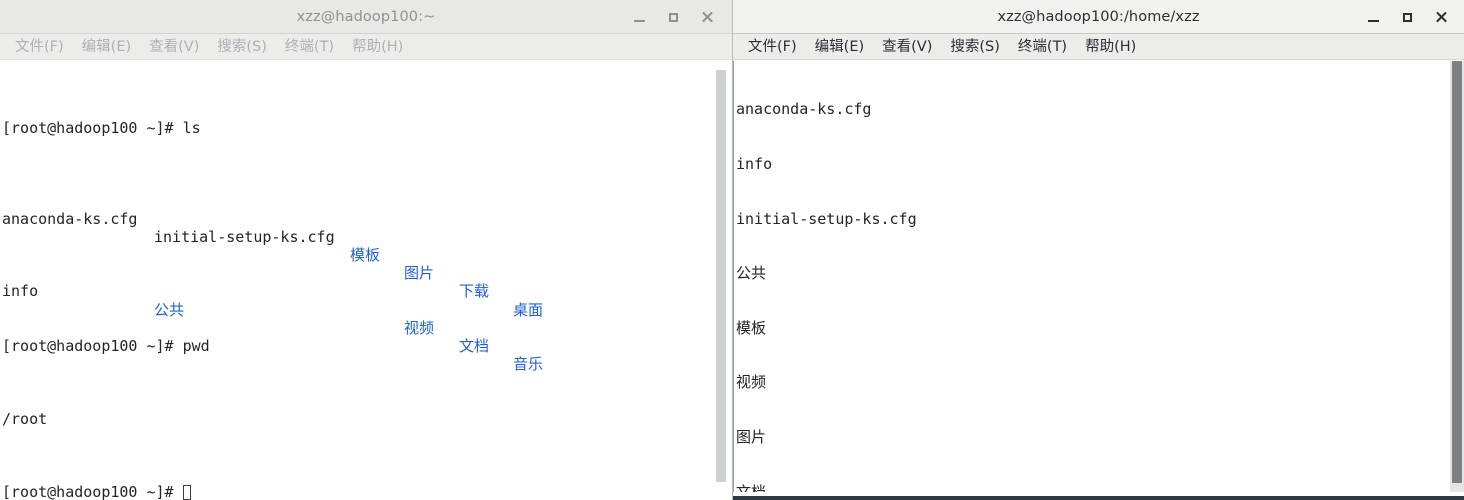 The image size is (1464, 500). What do you see at coordinates (377, 47) in the screenshot?
I see `menu-item-help-left: 帮助(H)` at bounding box center [377, 47].